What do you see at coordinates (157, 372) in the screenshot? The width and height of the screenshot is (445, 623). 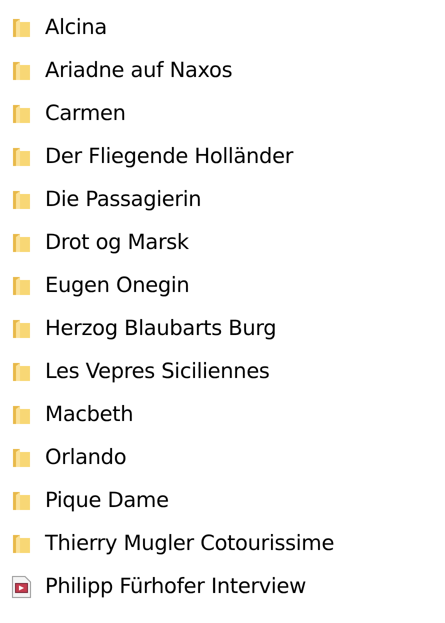 I see `folder-name: Les Vepres Siciliennes` at bounding box center [157, 372].